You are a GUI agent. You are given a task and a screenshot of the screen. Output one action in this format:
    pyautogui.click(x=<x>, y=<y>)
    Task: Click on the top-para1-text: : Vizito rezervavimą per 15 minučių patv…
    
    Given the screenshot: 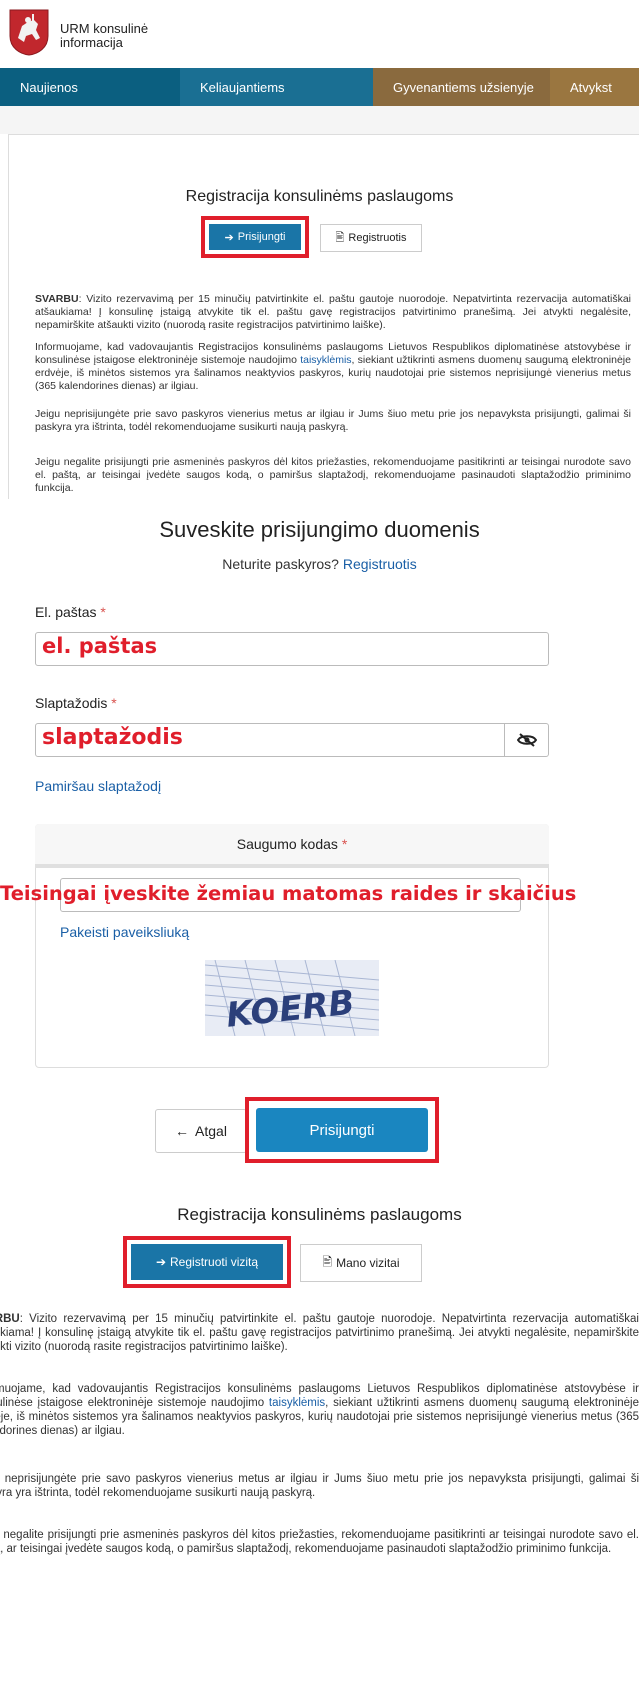 What is the action you would take?
    pyautogui.click(x=333, y=312)
    